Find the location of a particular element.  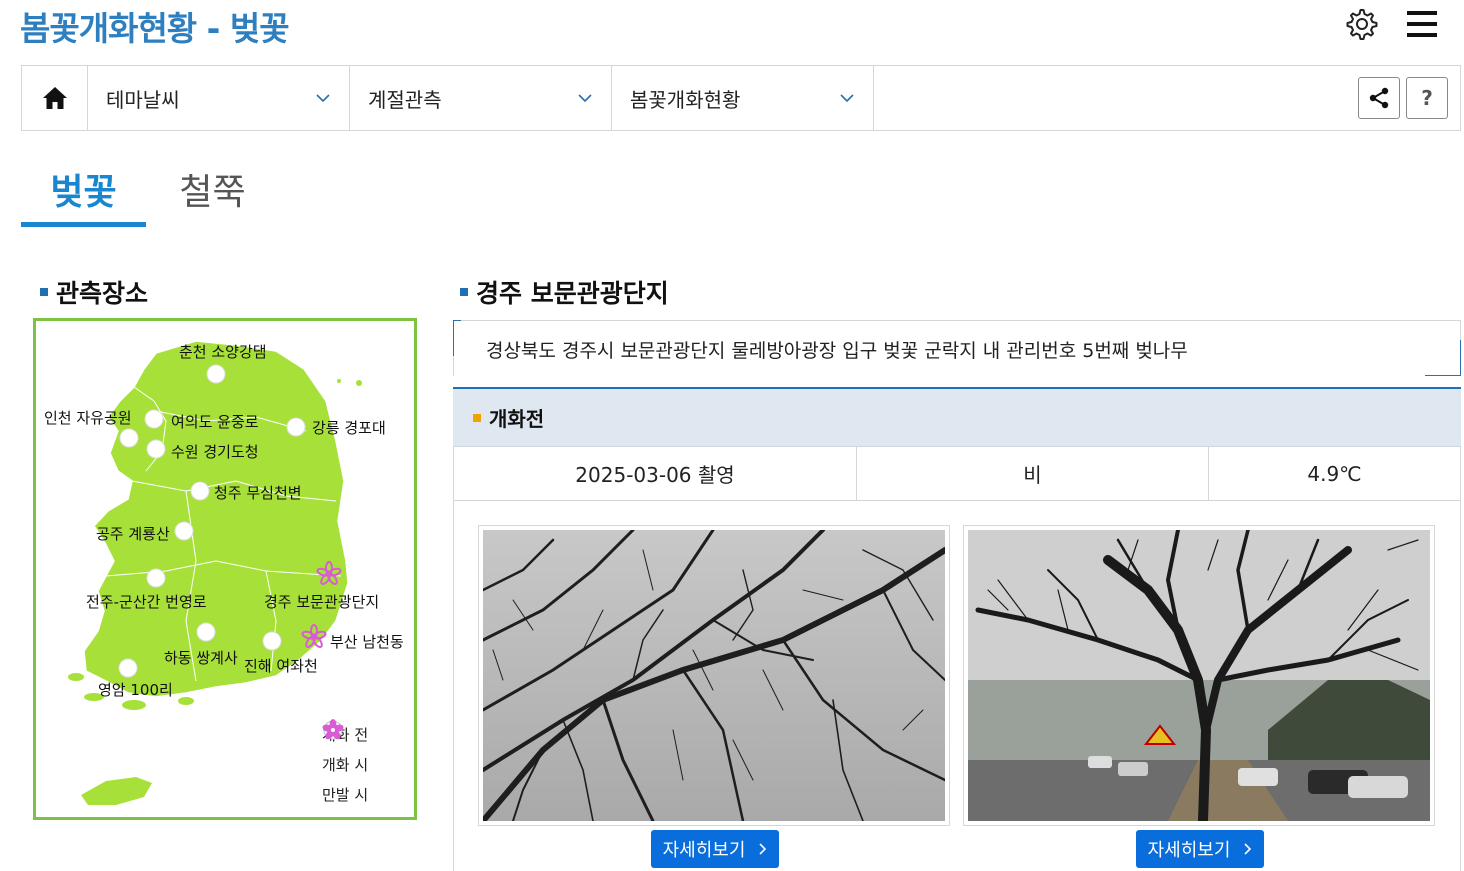

section-title: 경주 보문관광단지 is located at coordinates (572, 293).